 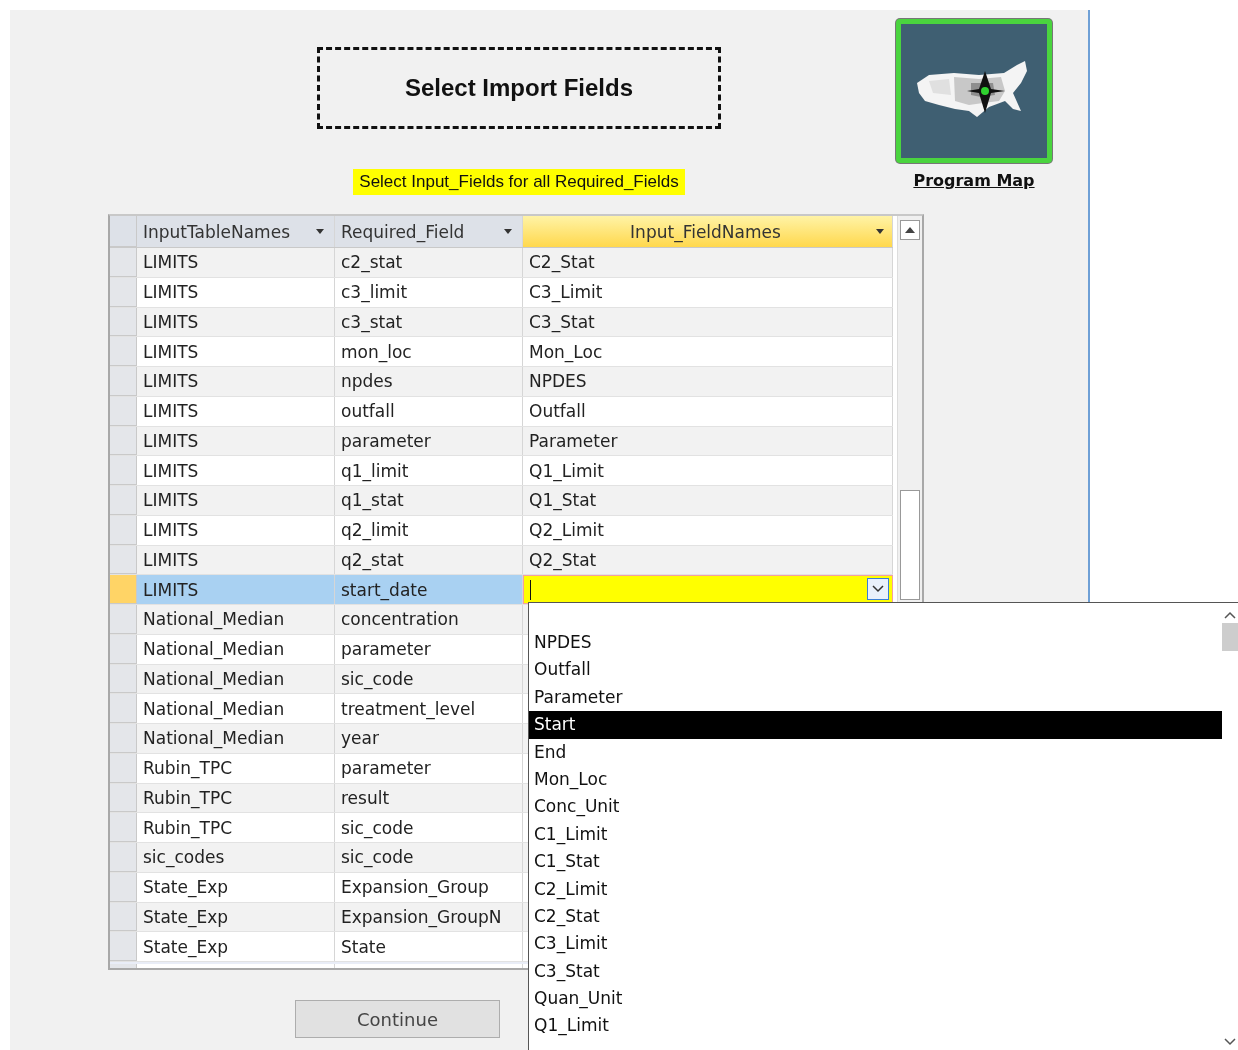 What do you see at coordinates (1230, 615) in the screenshot?
I see `scroll-up-icon` at bounding box center [1230, 615].